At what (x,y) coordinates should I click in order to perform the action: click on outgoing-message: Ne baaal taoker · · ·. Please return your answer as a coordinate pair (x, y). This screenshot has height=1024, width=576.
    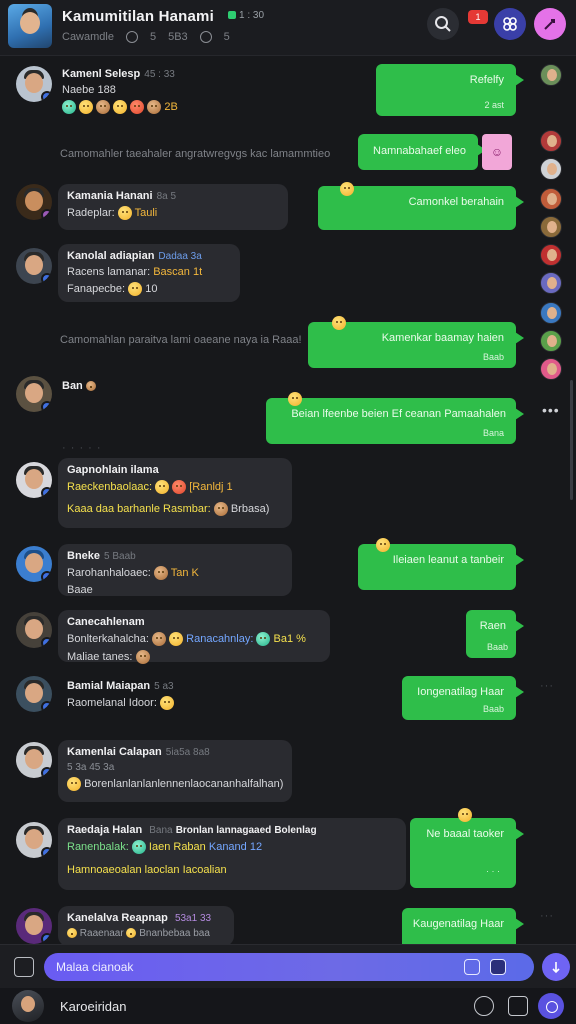
    Looking at the image, I should click on (467, 847).